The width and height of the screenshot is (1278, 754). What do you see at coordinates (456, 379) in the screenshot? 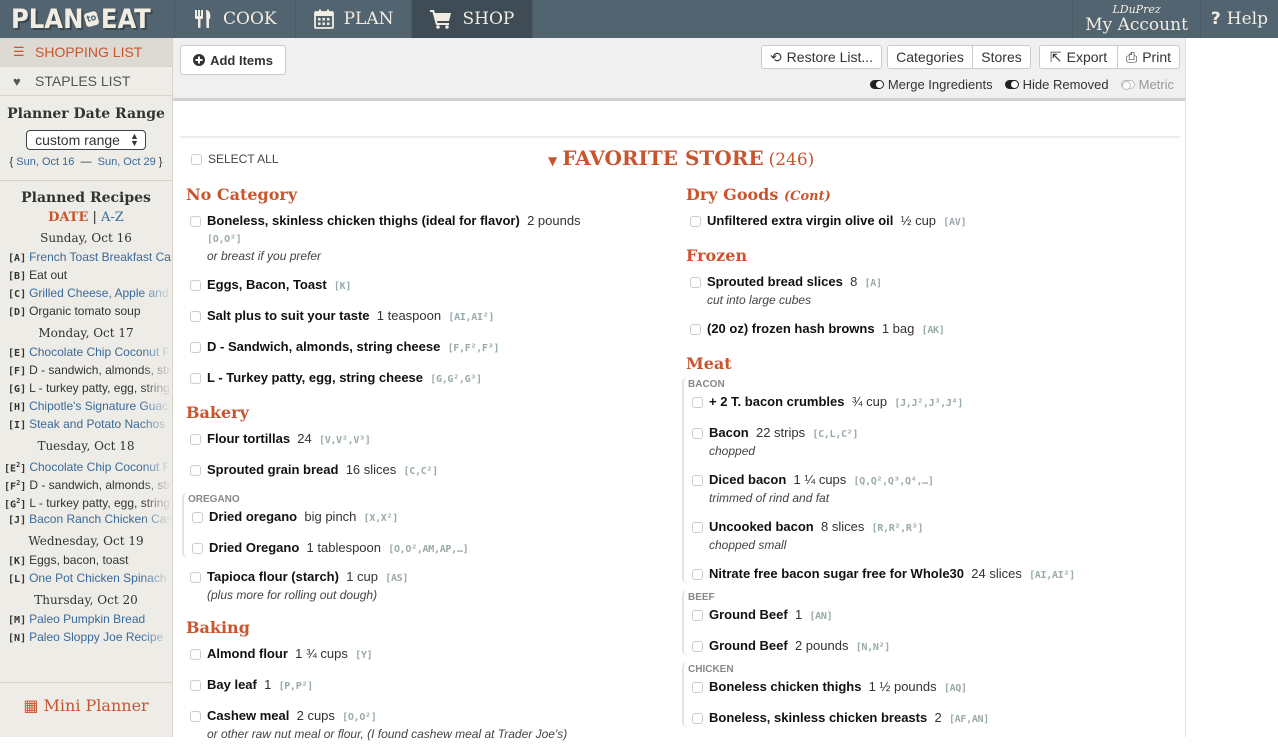
I see `recipe-refs: [G,G²,G³]` at bounding box center [456, 379].